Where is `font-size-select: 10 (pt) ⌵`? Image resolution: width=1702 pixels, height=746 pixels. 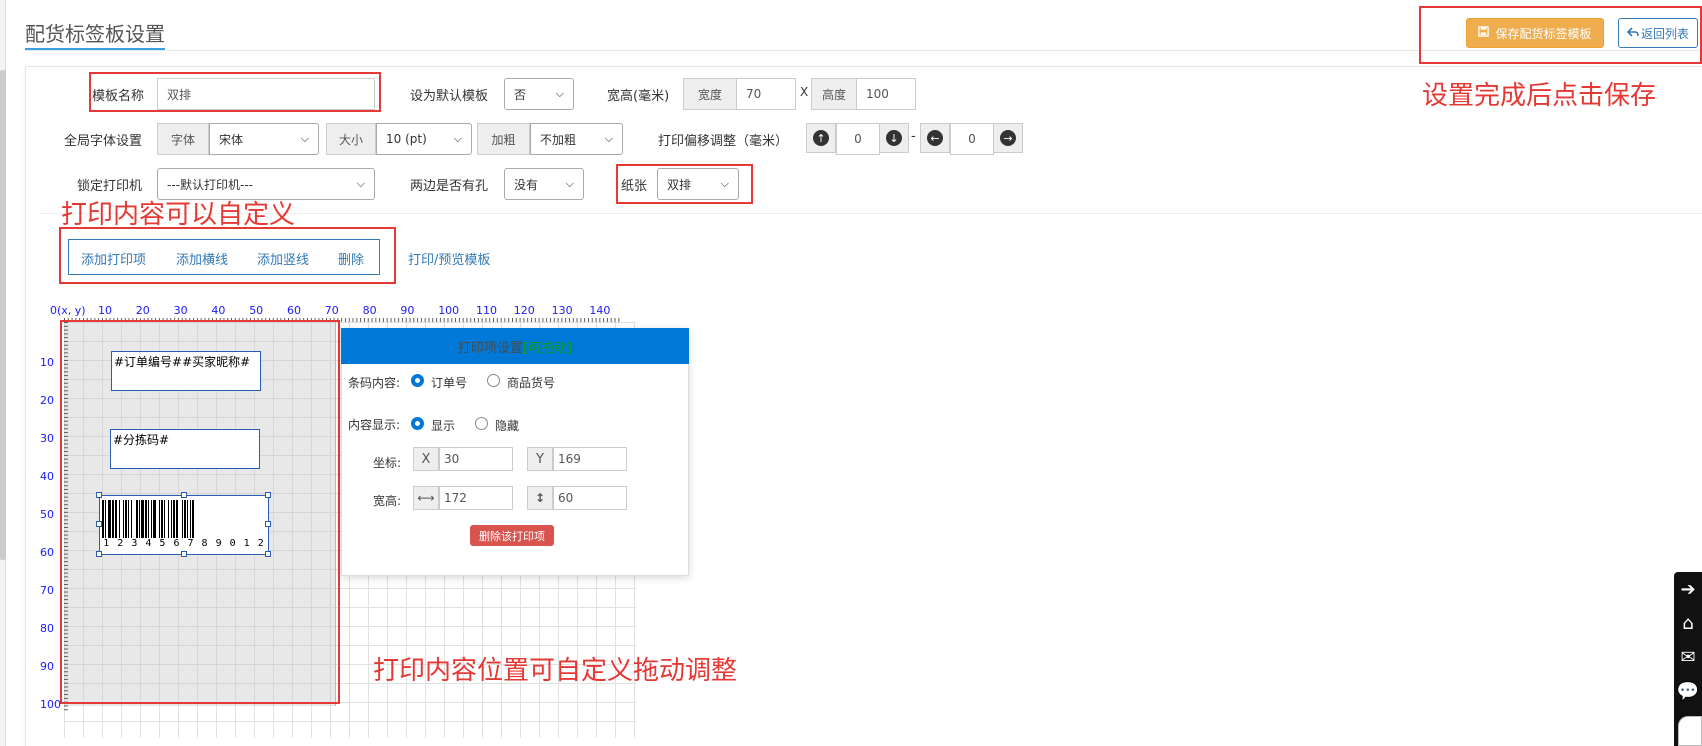 font-size-select: 10 (pt) ⌵ is located at coordinates (424, 139).